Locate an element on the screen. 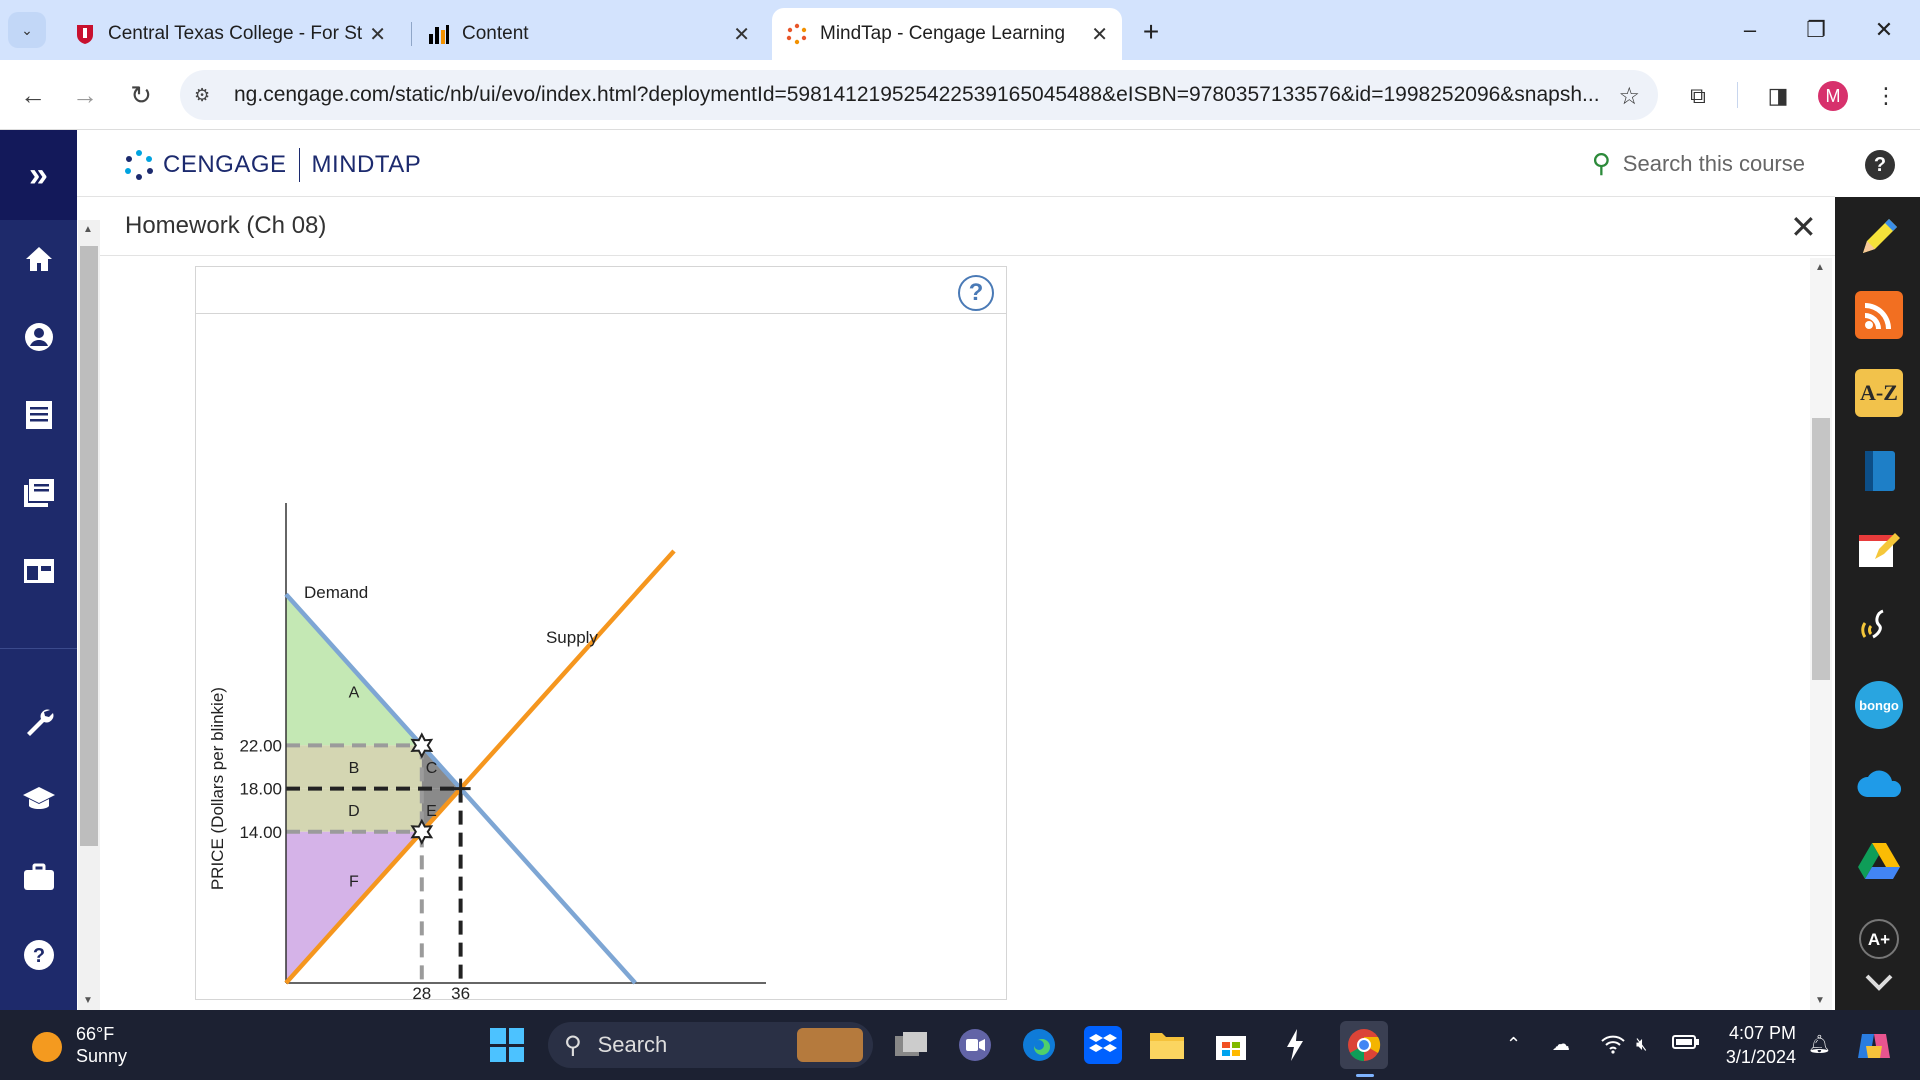 Image resolution: width=1920 pixels, height=1080 pixels. volume-muted-icon: 🔇︎ is located at coordinates (1641, 1044).